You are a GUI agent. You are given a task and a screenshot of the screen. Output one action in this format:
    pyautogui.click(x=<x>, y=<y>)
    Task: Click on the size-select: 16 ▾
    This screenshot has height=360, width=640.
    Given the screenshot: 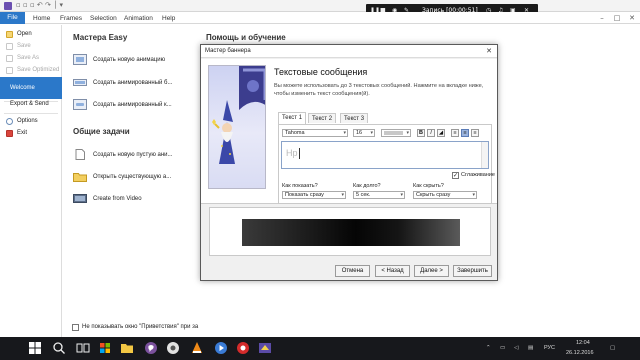 What is the action you would take?
    pyautogui.click(x=364, y=133)
    